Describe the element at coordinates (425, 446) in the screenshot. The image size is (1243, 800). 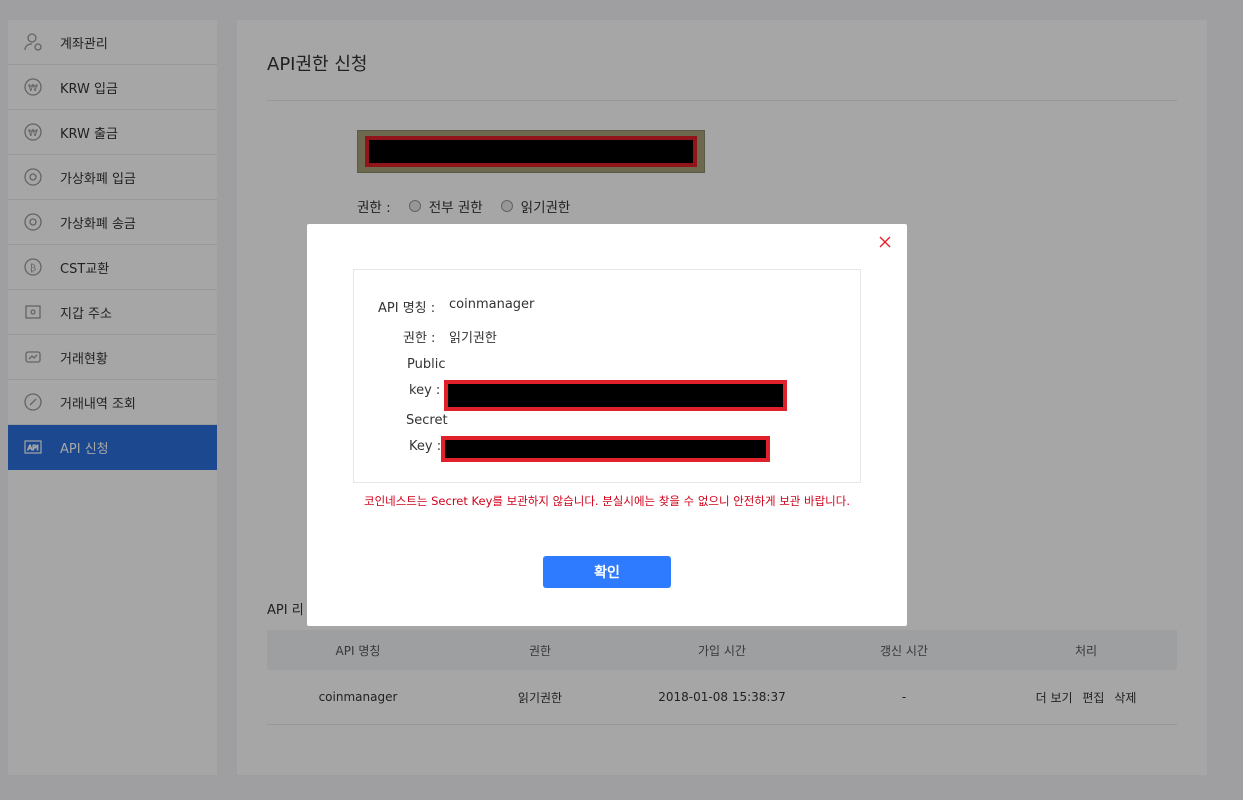
I see `secret-key-label-suffix: Key :` at that location.